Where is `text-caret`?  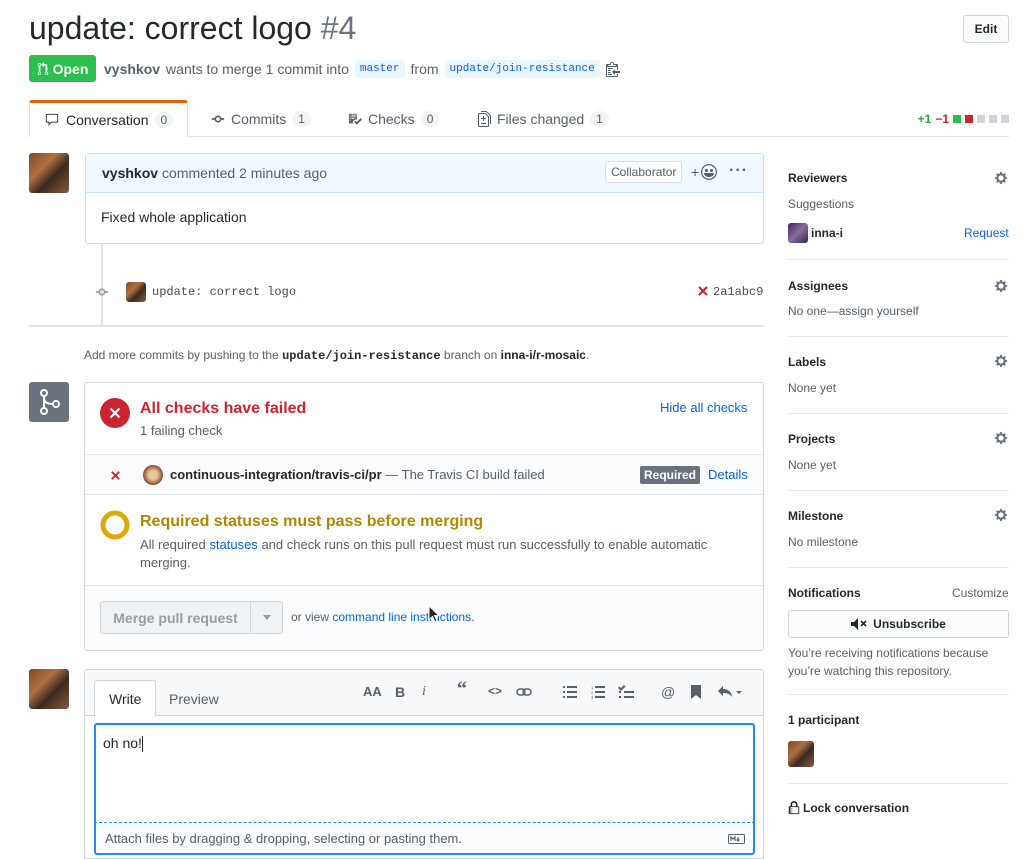
text-caret is located at coordinates (142, 744).